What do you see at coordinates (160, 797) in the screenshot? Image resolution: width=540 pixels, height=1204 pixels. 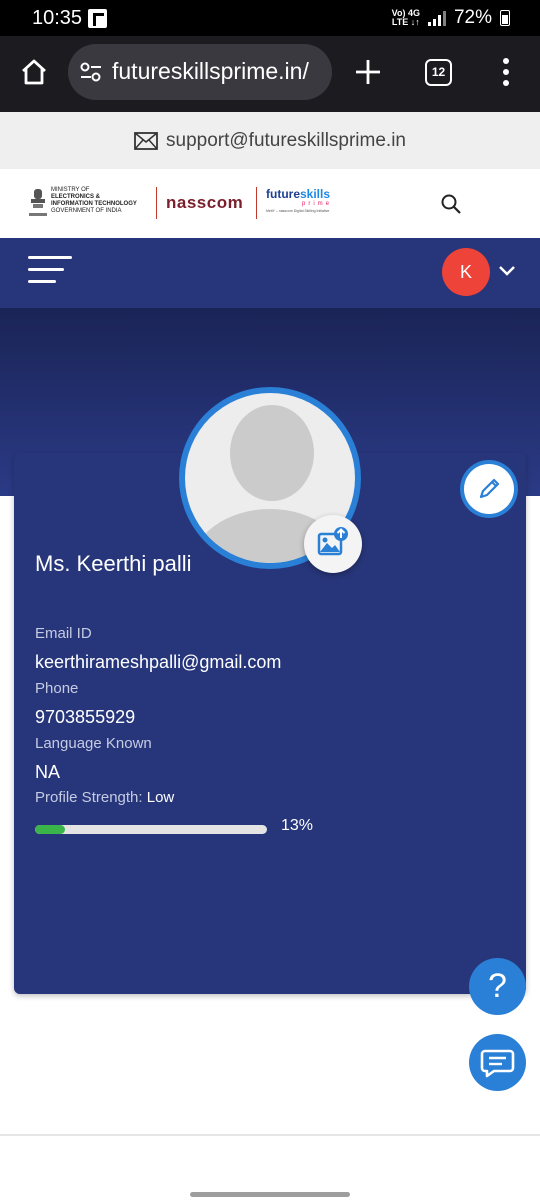 I see `profile-strength-value: Low` at bounding box center [160, 797].